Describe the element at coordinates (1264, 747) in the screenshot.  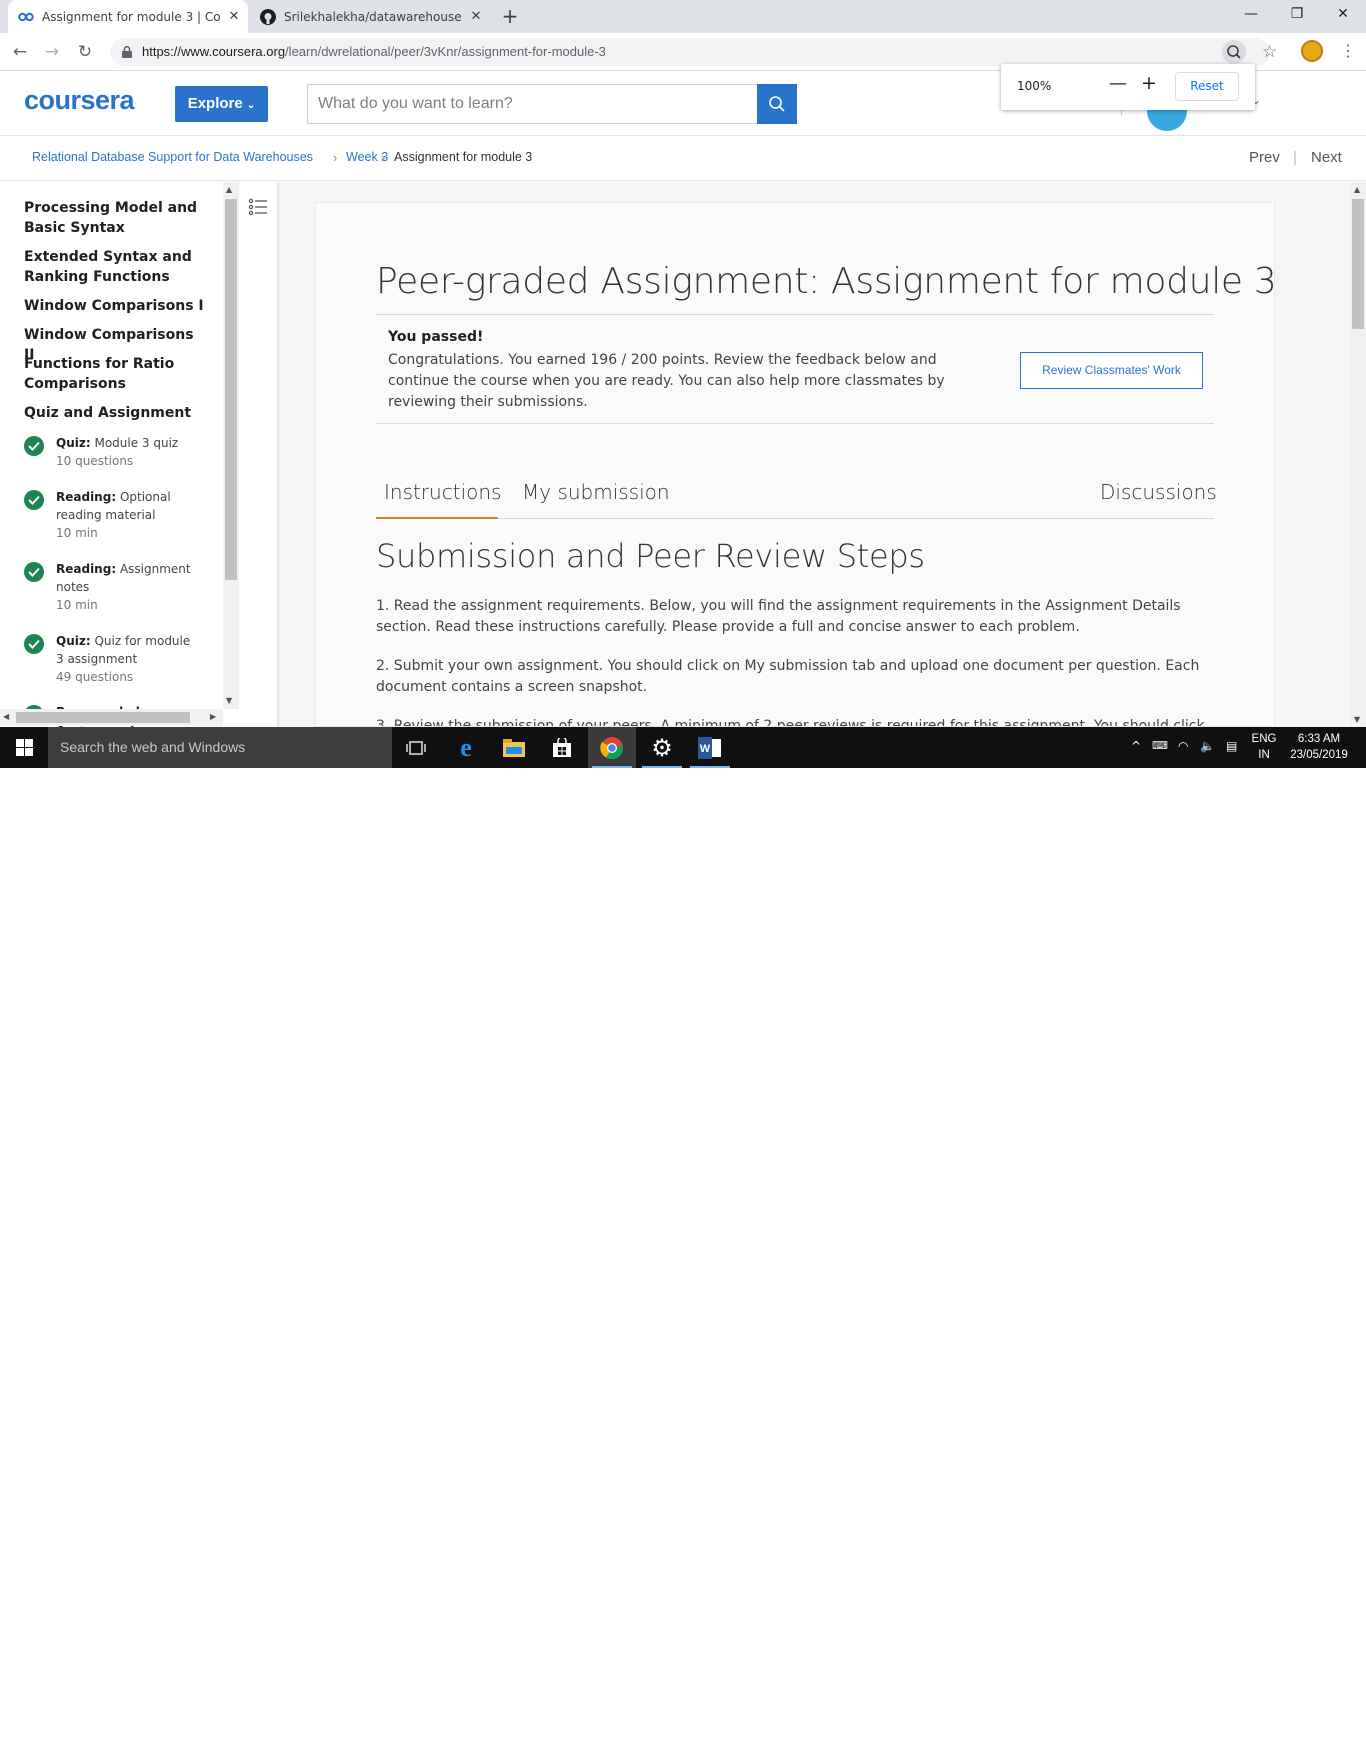
I see `language-indicator: ENG IN` at that location.